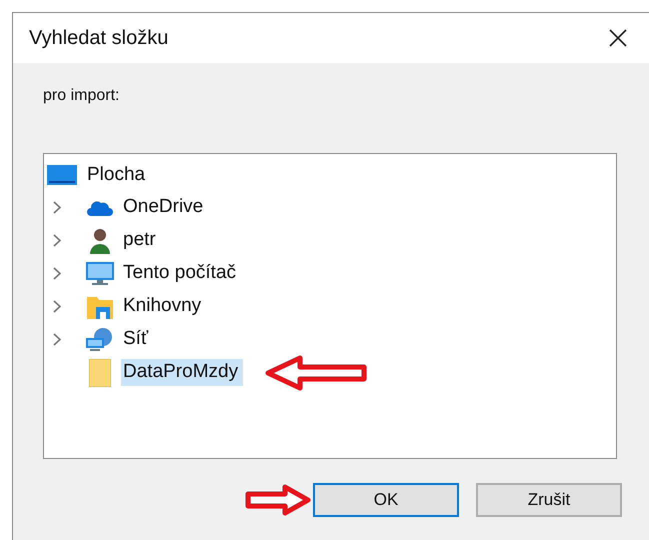 The width and height of the screenshot is (649, 540). What do you see at coordinates (182, 372) in the screenshot?
I see `tree-item: DataProMzdy` at bounding box center [182, 372].